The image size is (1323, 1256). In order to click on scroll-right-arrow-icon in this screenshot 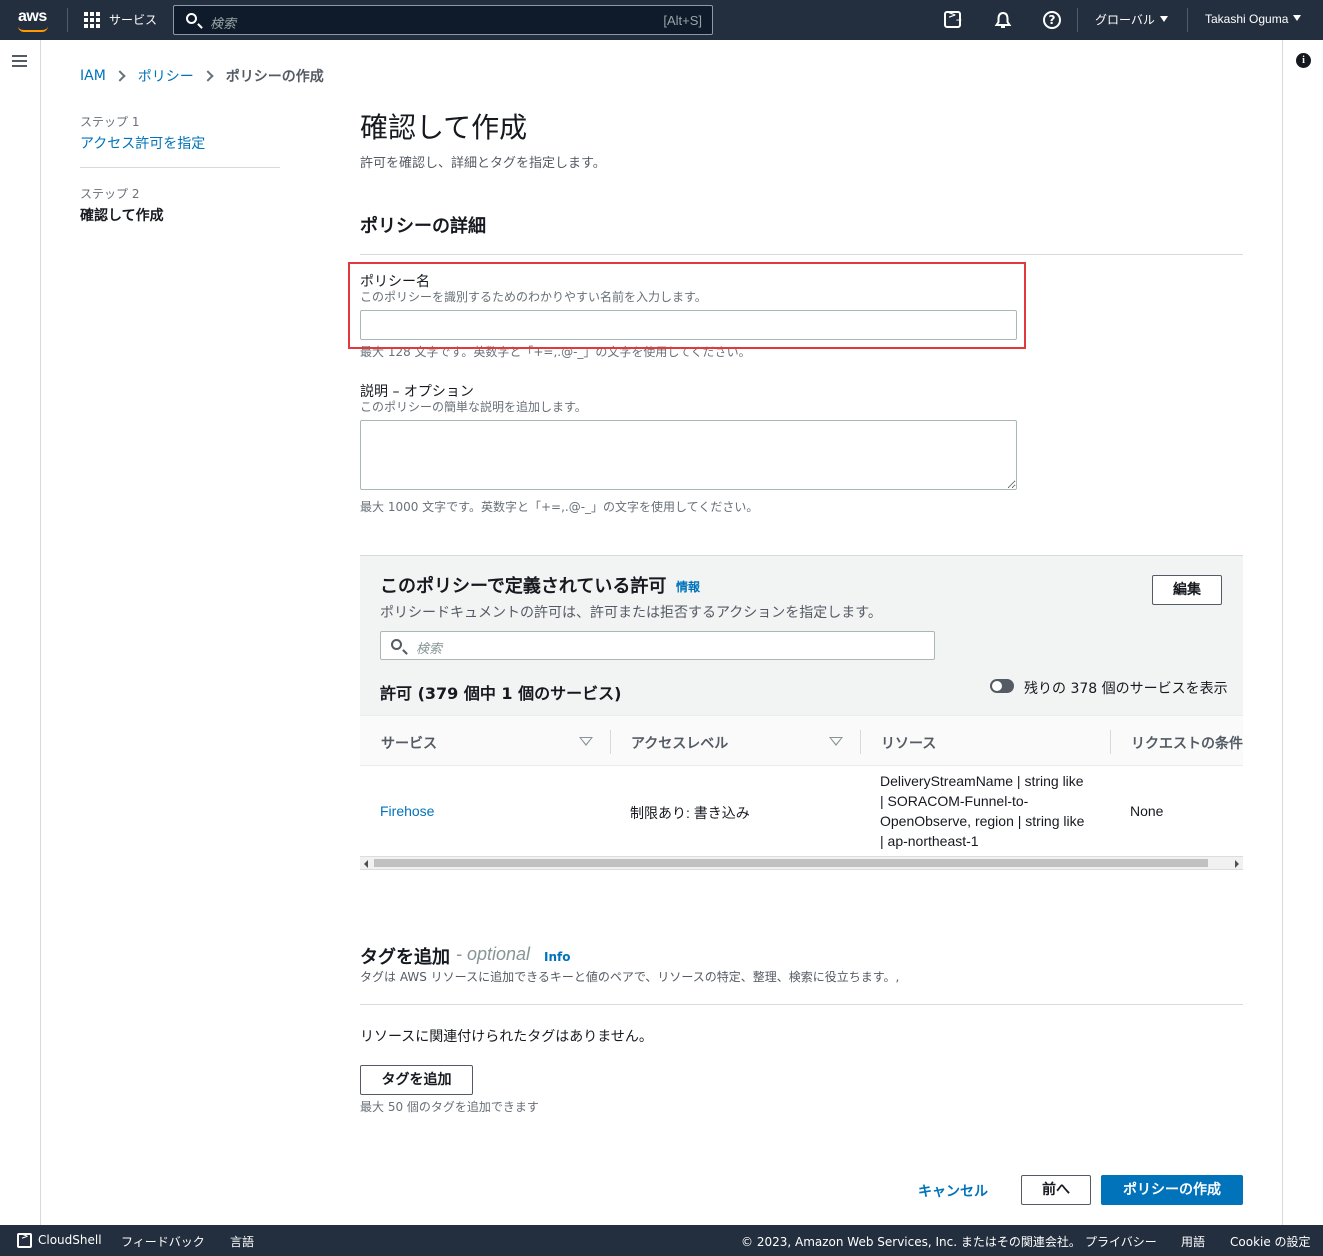, I will do `click(1237, 864)`.